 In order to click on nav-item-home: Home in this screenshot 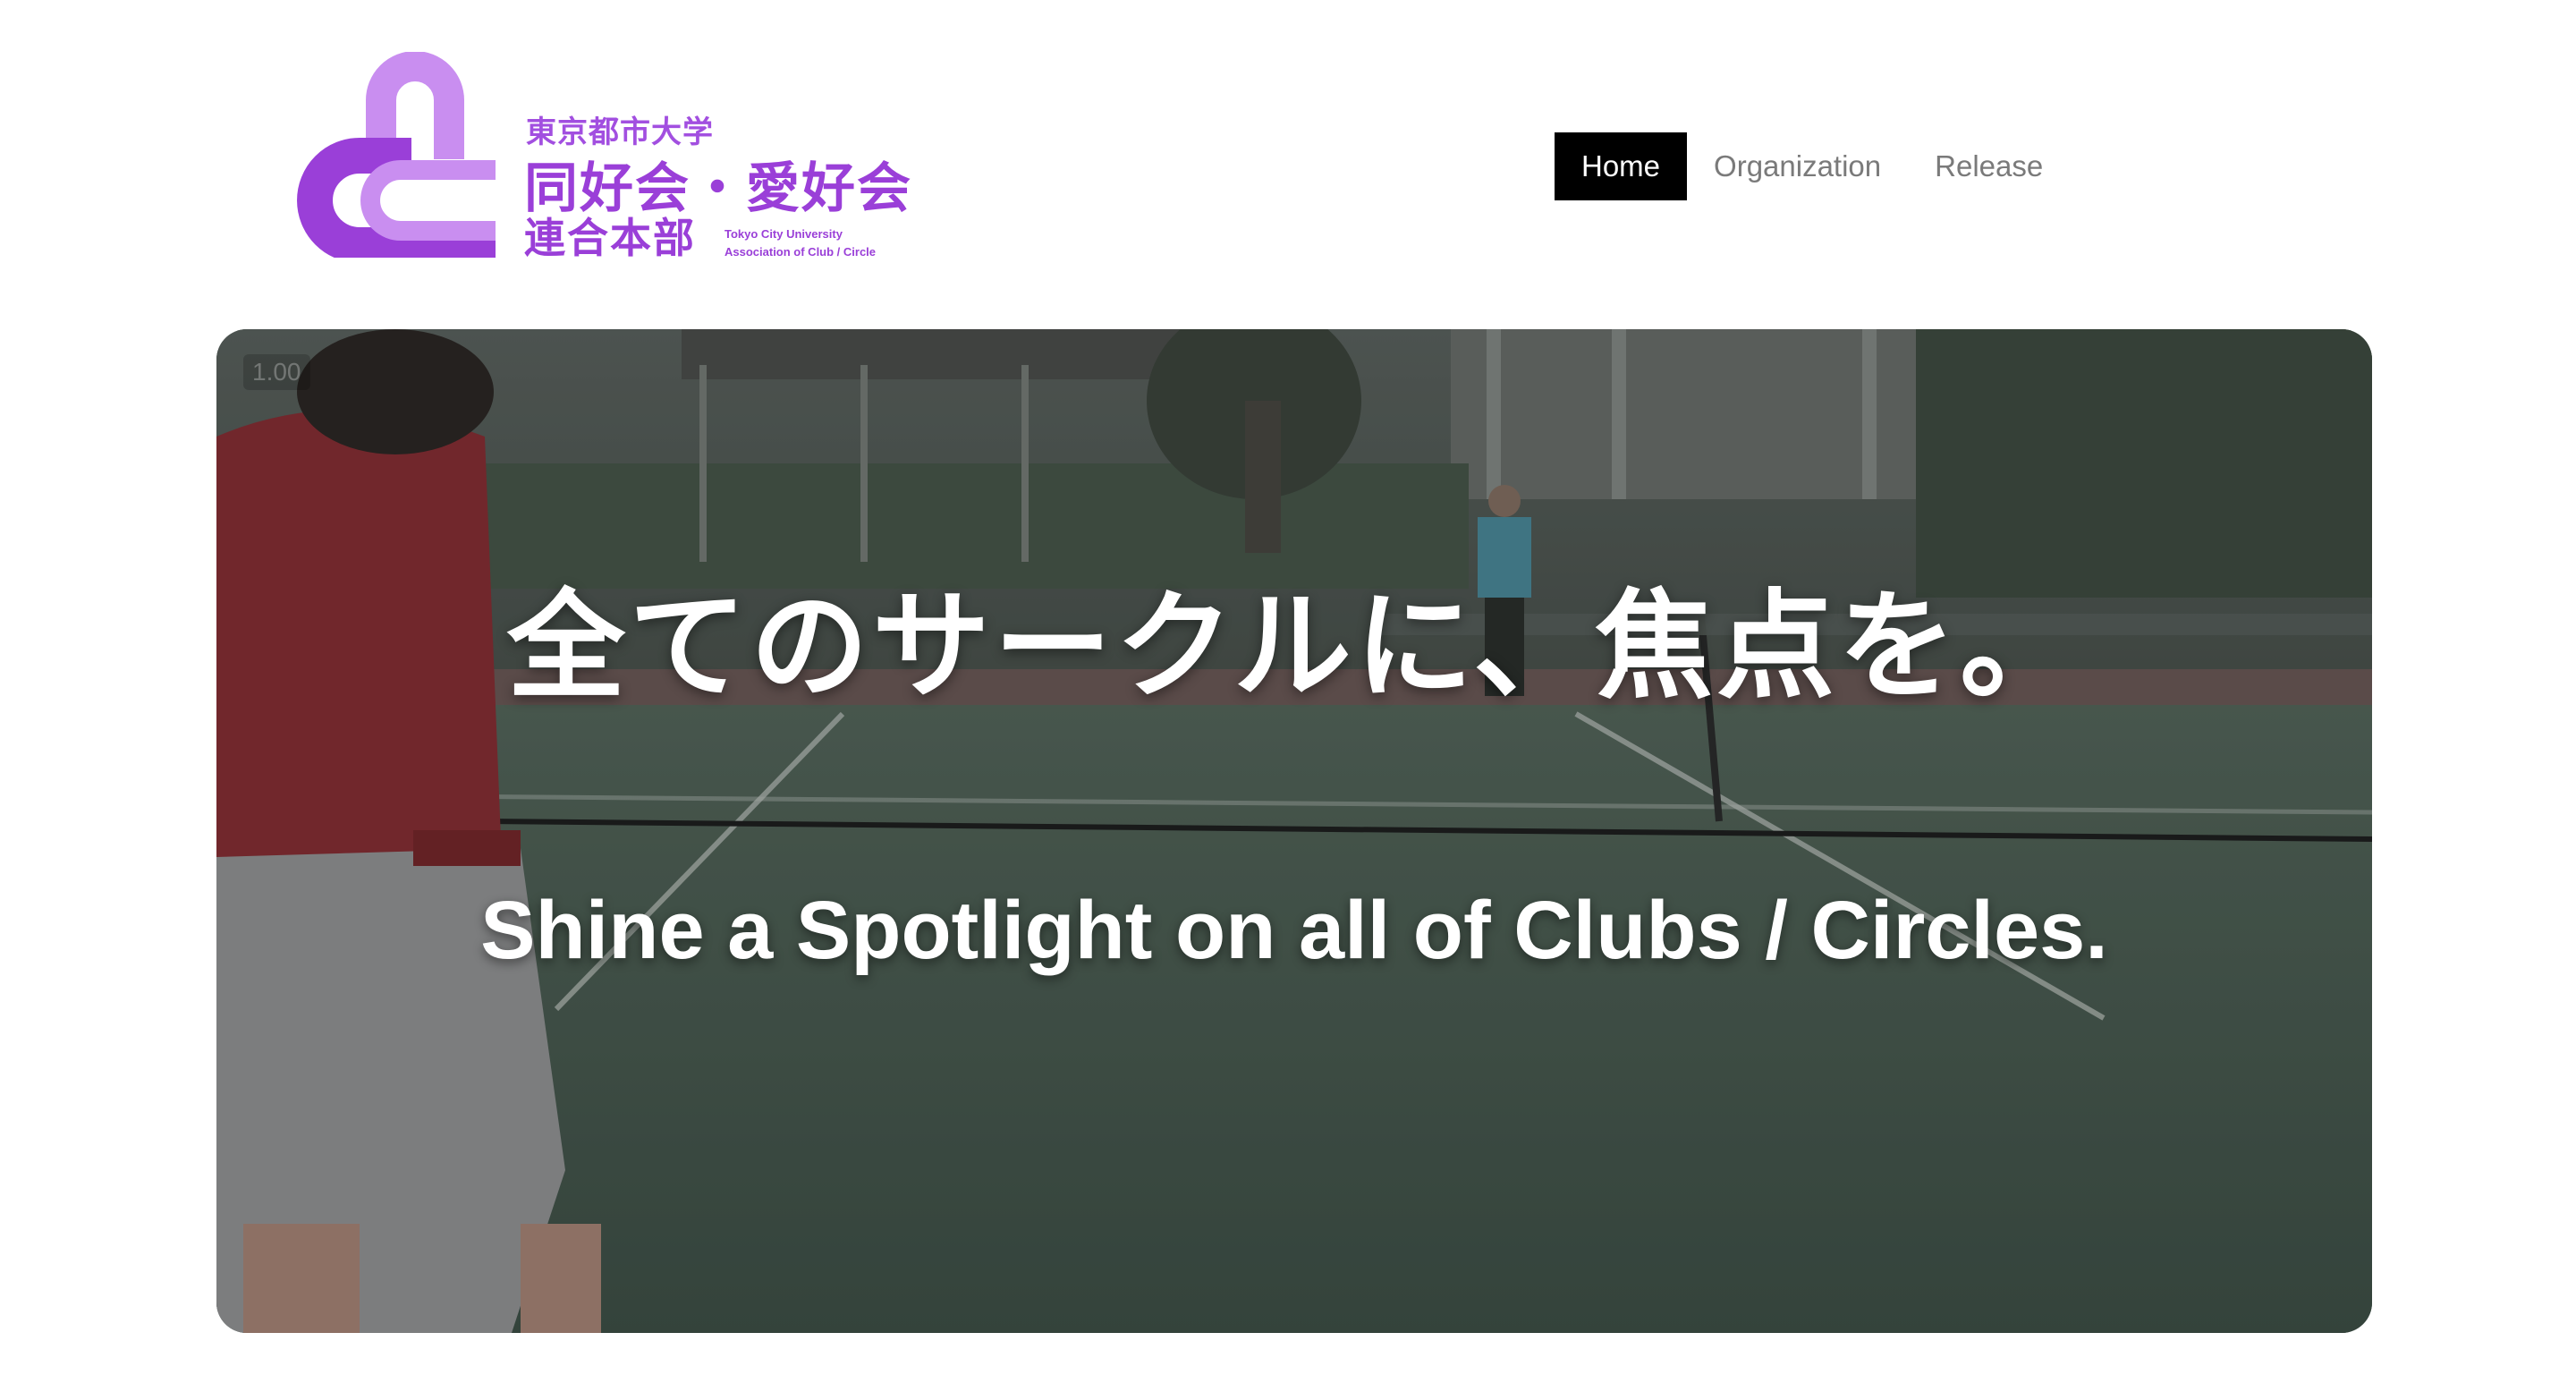, I will do `click(1621, 166)`.